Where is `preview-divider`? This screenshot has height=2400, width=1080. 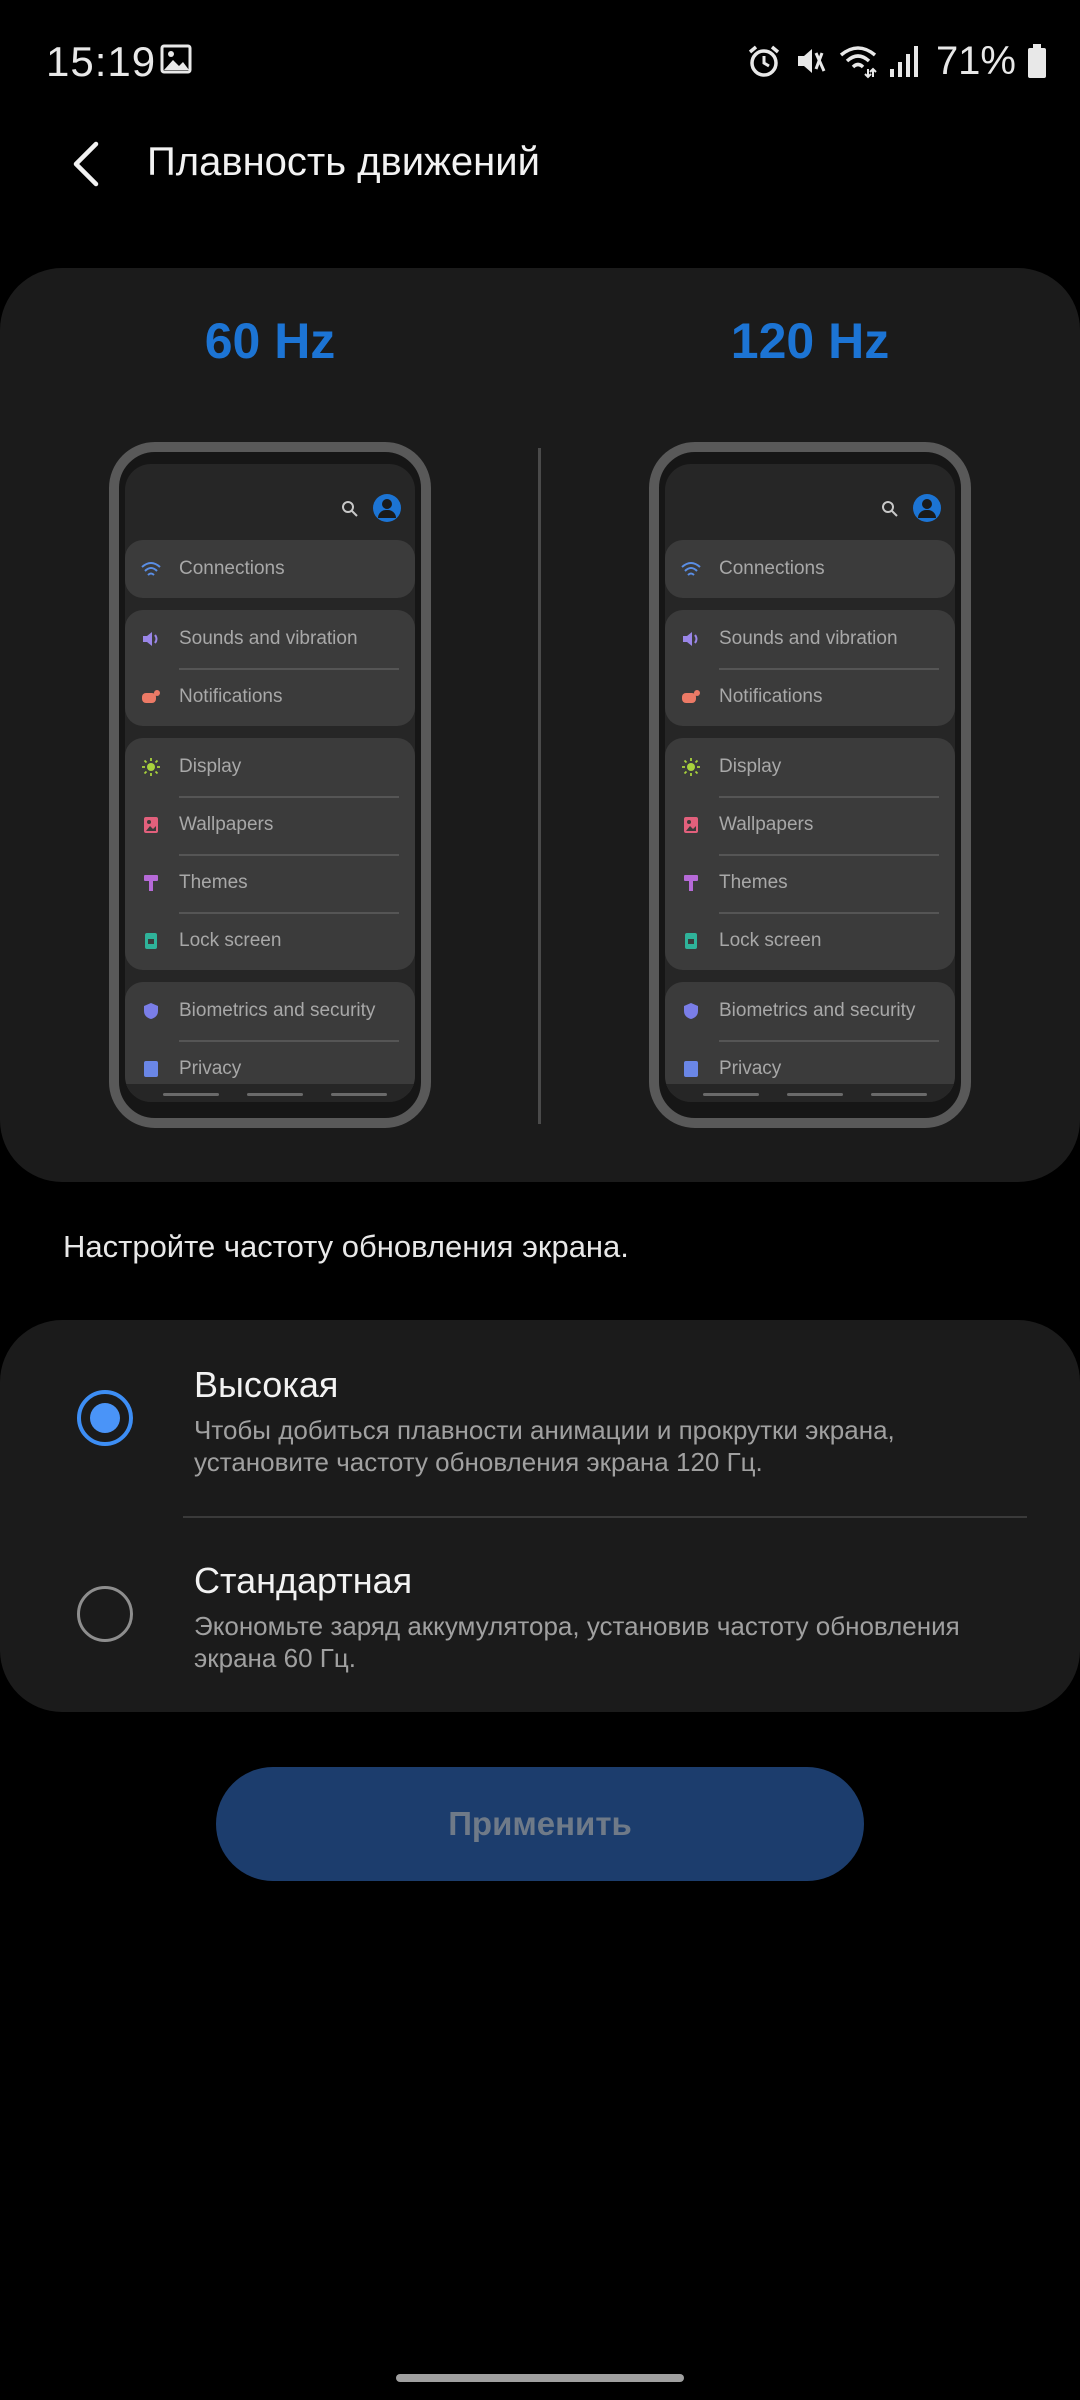 preview-divider is located at coordinates (539, 786).